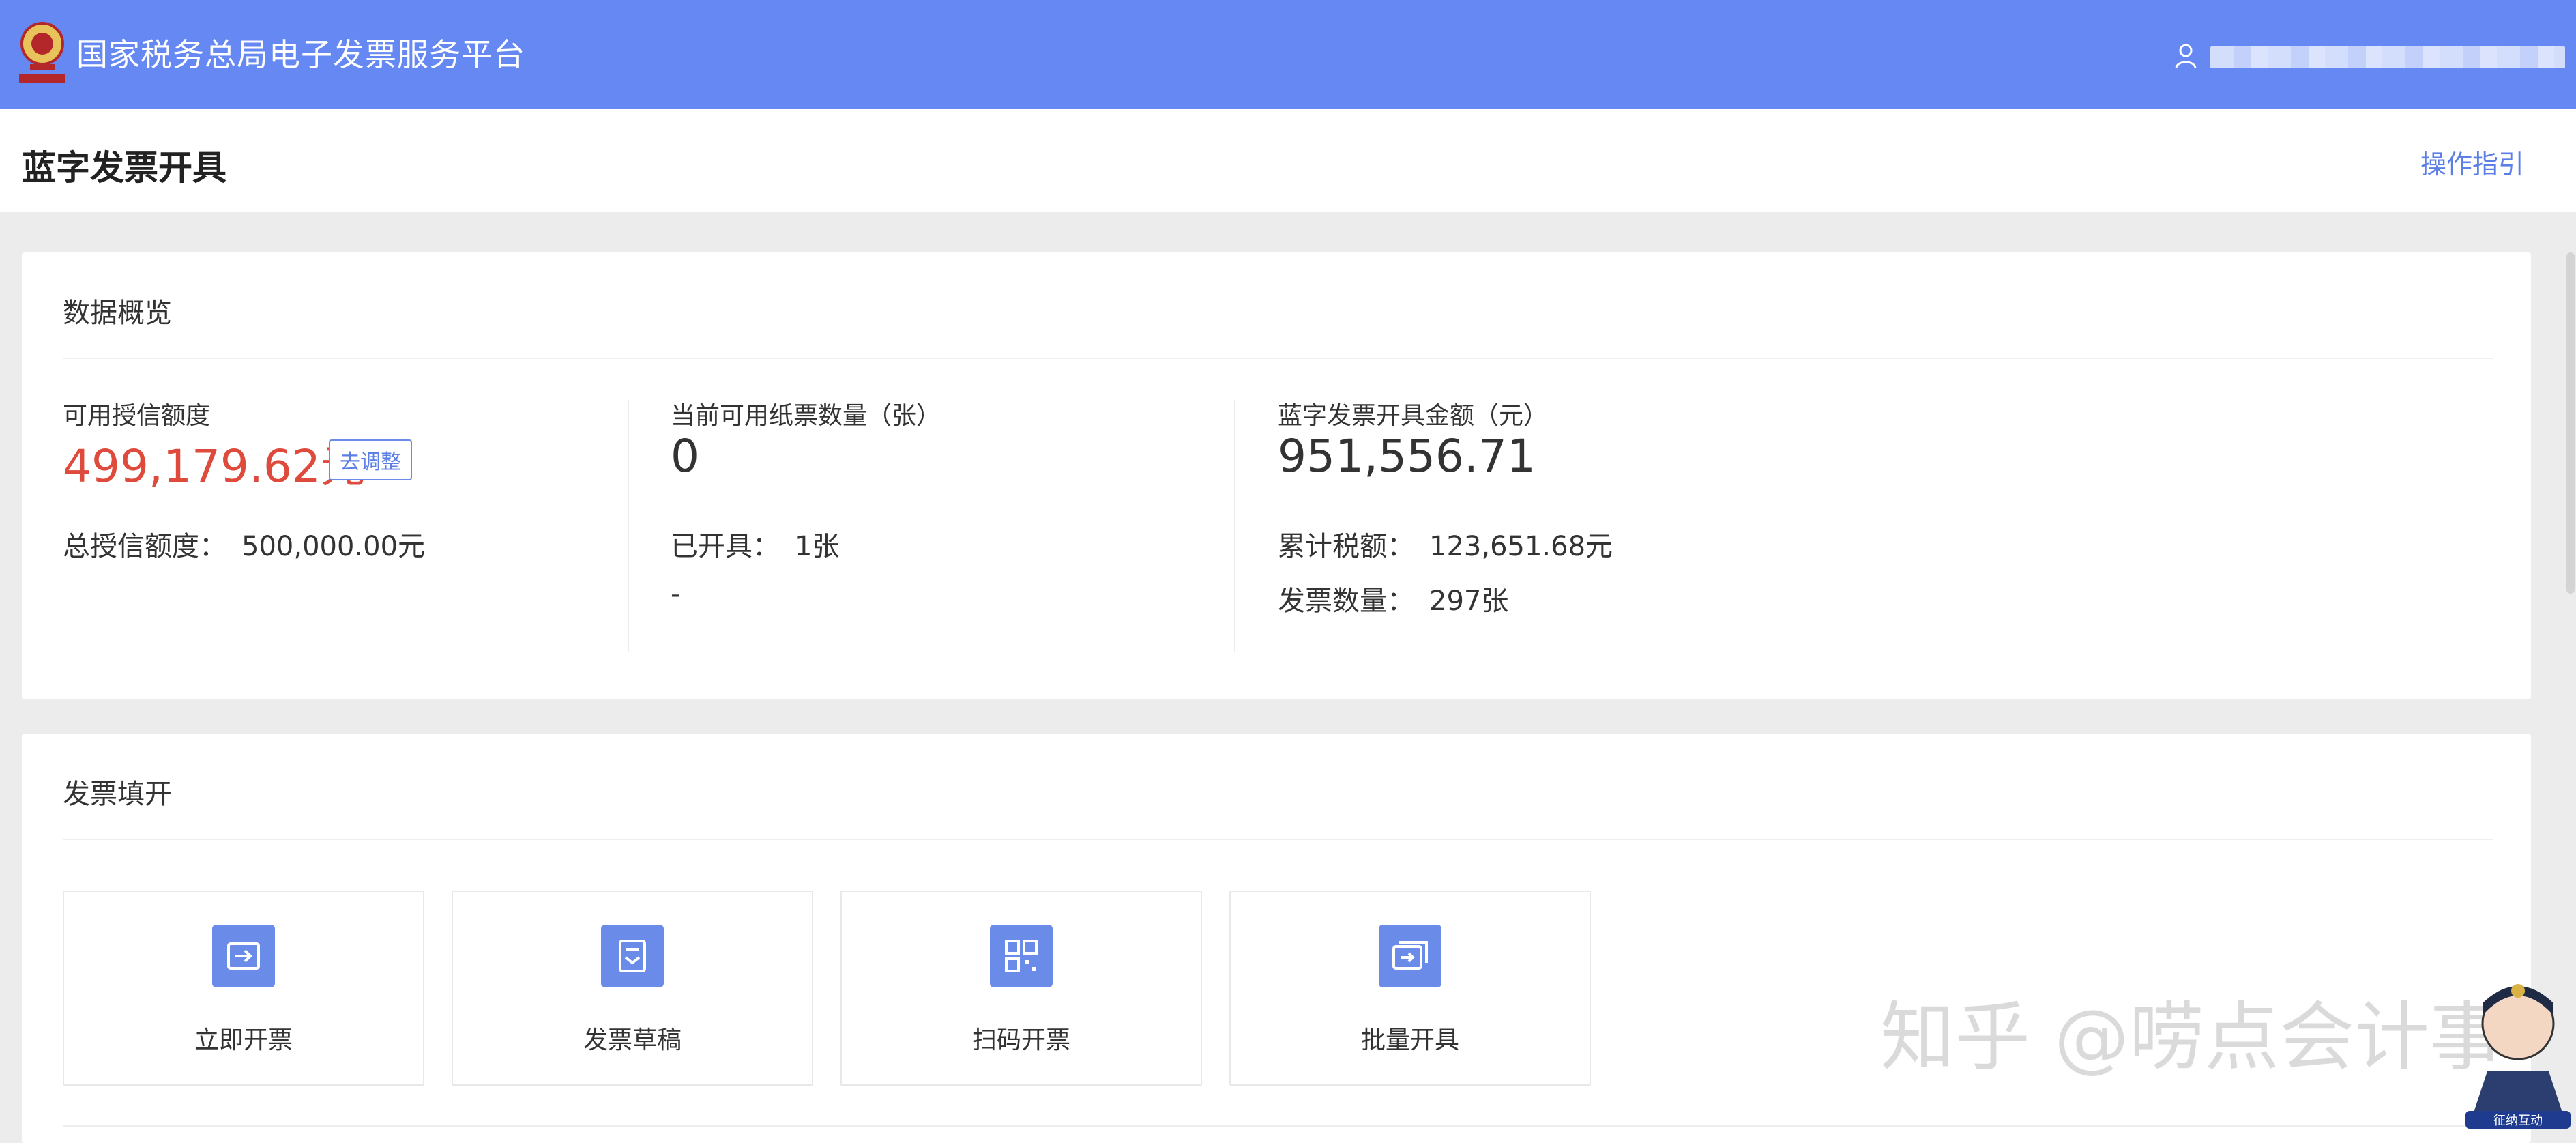 The width and height of the screenshot is (2576, 1143). Describe the element at coordinates (2472, 162) in the screenshot. I see `operation-guide-link: 操作指引` at that location.